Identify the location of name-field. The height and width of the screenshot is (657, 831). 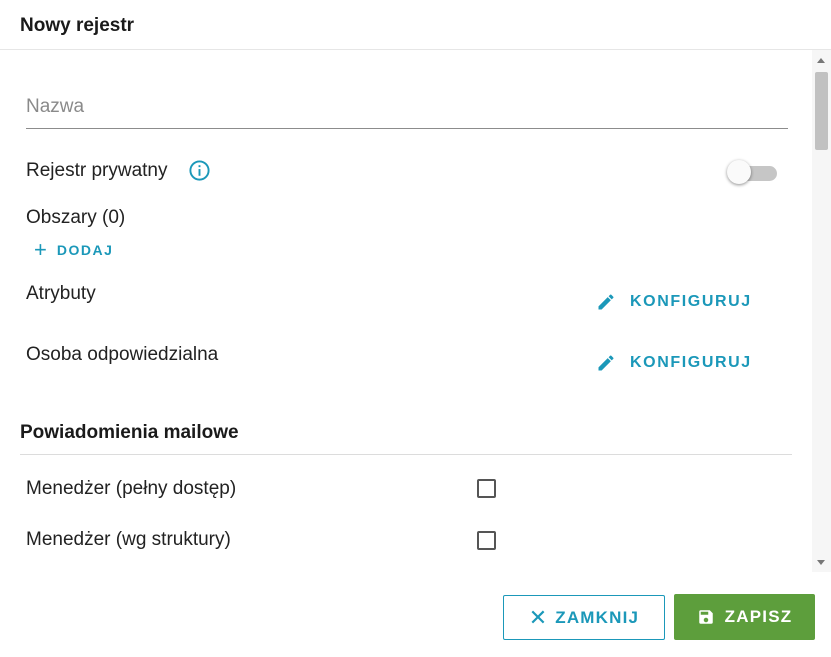
(407, 110).